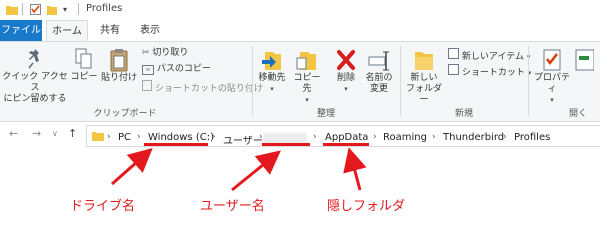  What do you see at coordinates (103, 206) in the screenshot?
I see `drive-name-annotation: ドライブ名` at bounding box center [103, 206].